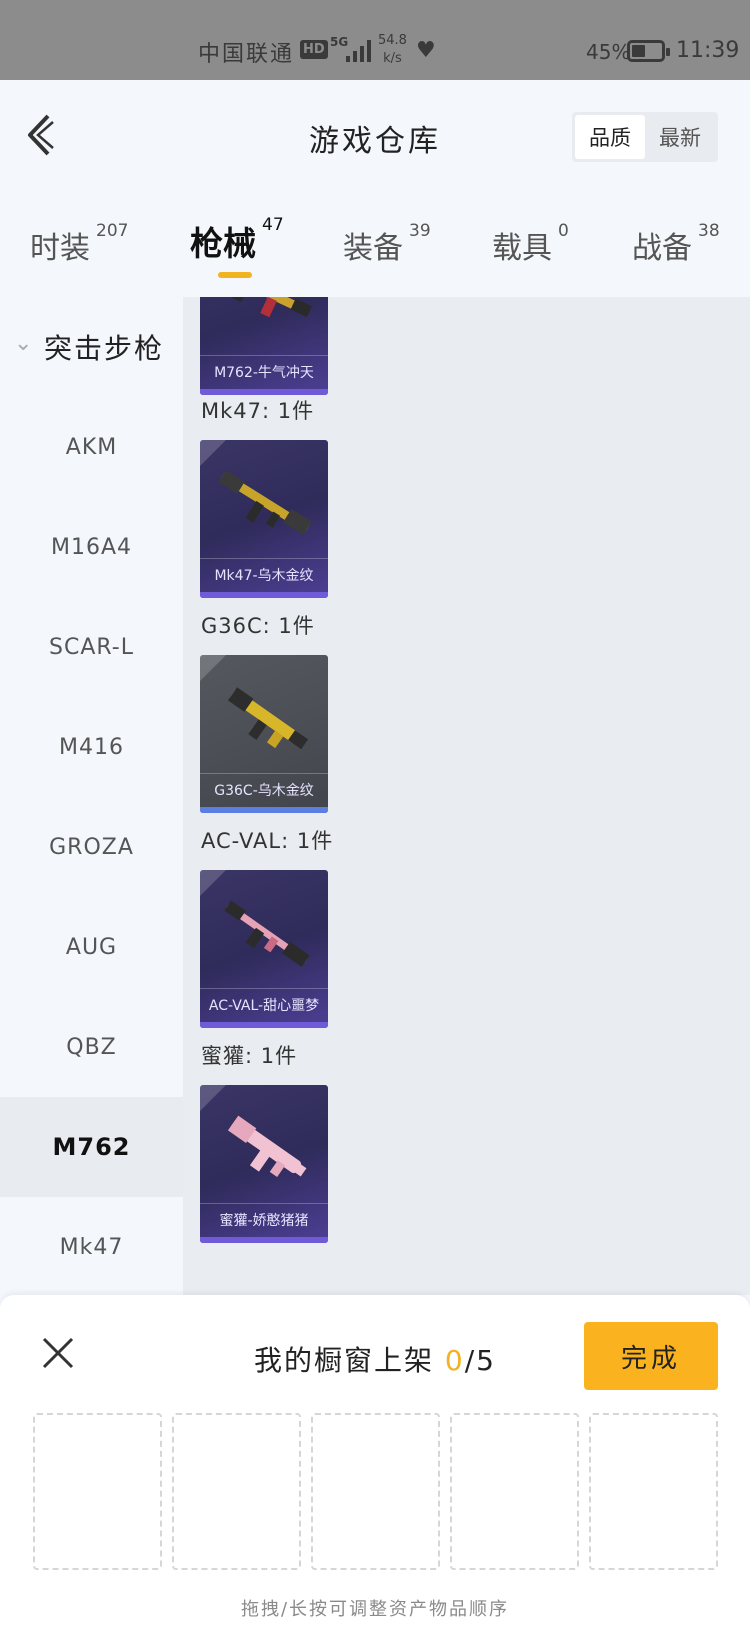 This screenshot has width=750, height=1650. What do you see at coordinates (249, 1056) in the screenshot?
I see `item-count-label: 蜜獾: 1件` at bounding box center [249, 1056].